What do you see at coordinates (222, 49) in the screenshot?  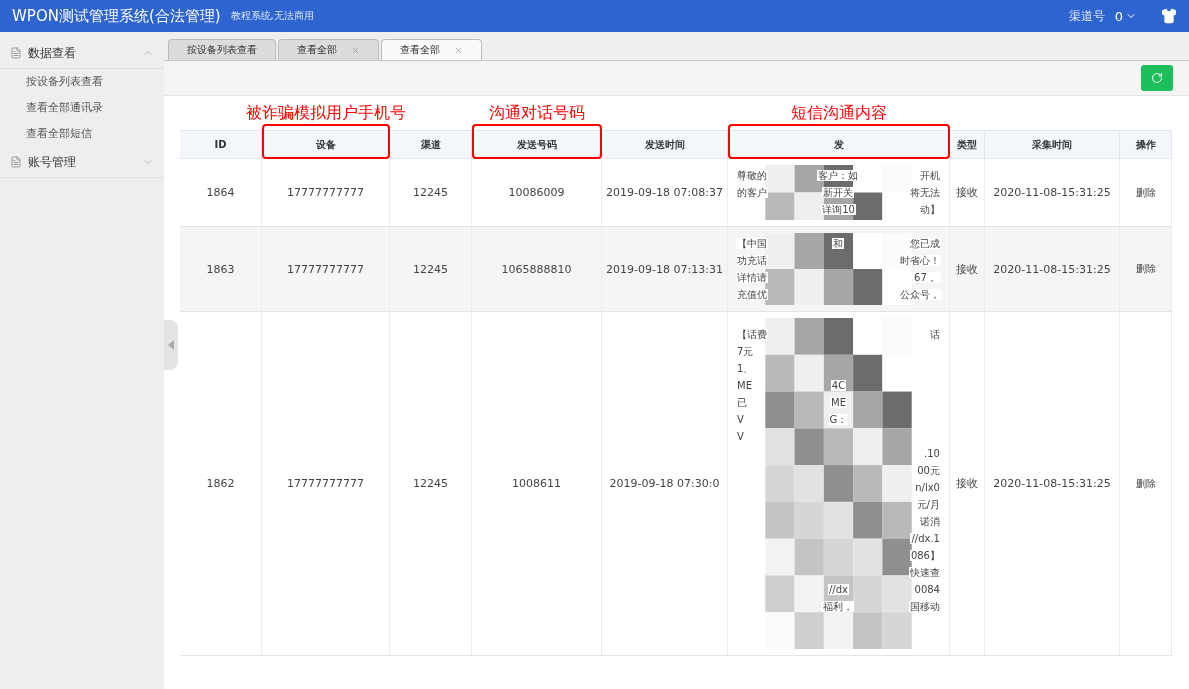 I see `tab: 按设备列表查看` at bounding box center [222, 49].